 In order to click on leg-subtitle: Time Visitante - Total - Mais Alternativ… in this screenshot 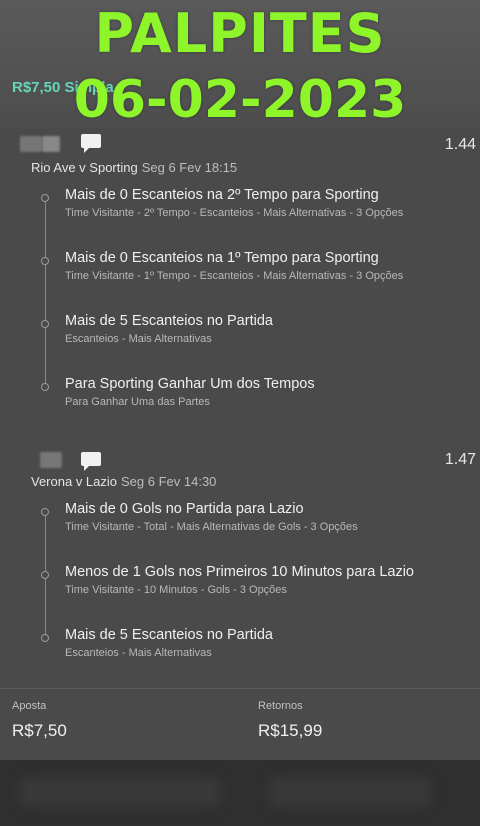, I will do `click(211, 527)`.